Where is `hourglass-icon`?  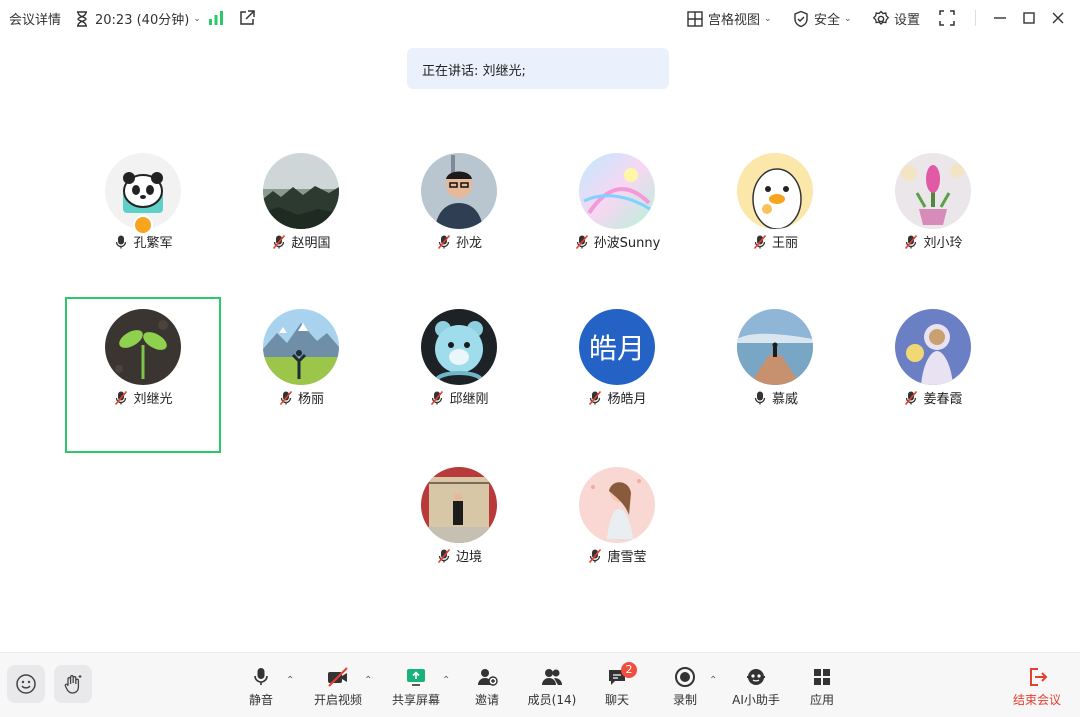 hourglass-icon is located at coordinates (82, 18).